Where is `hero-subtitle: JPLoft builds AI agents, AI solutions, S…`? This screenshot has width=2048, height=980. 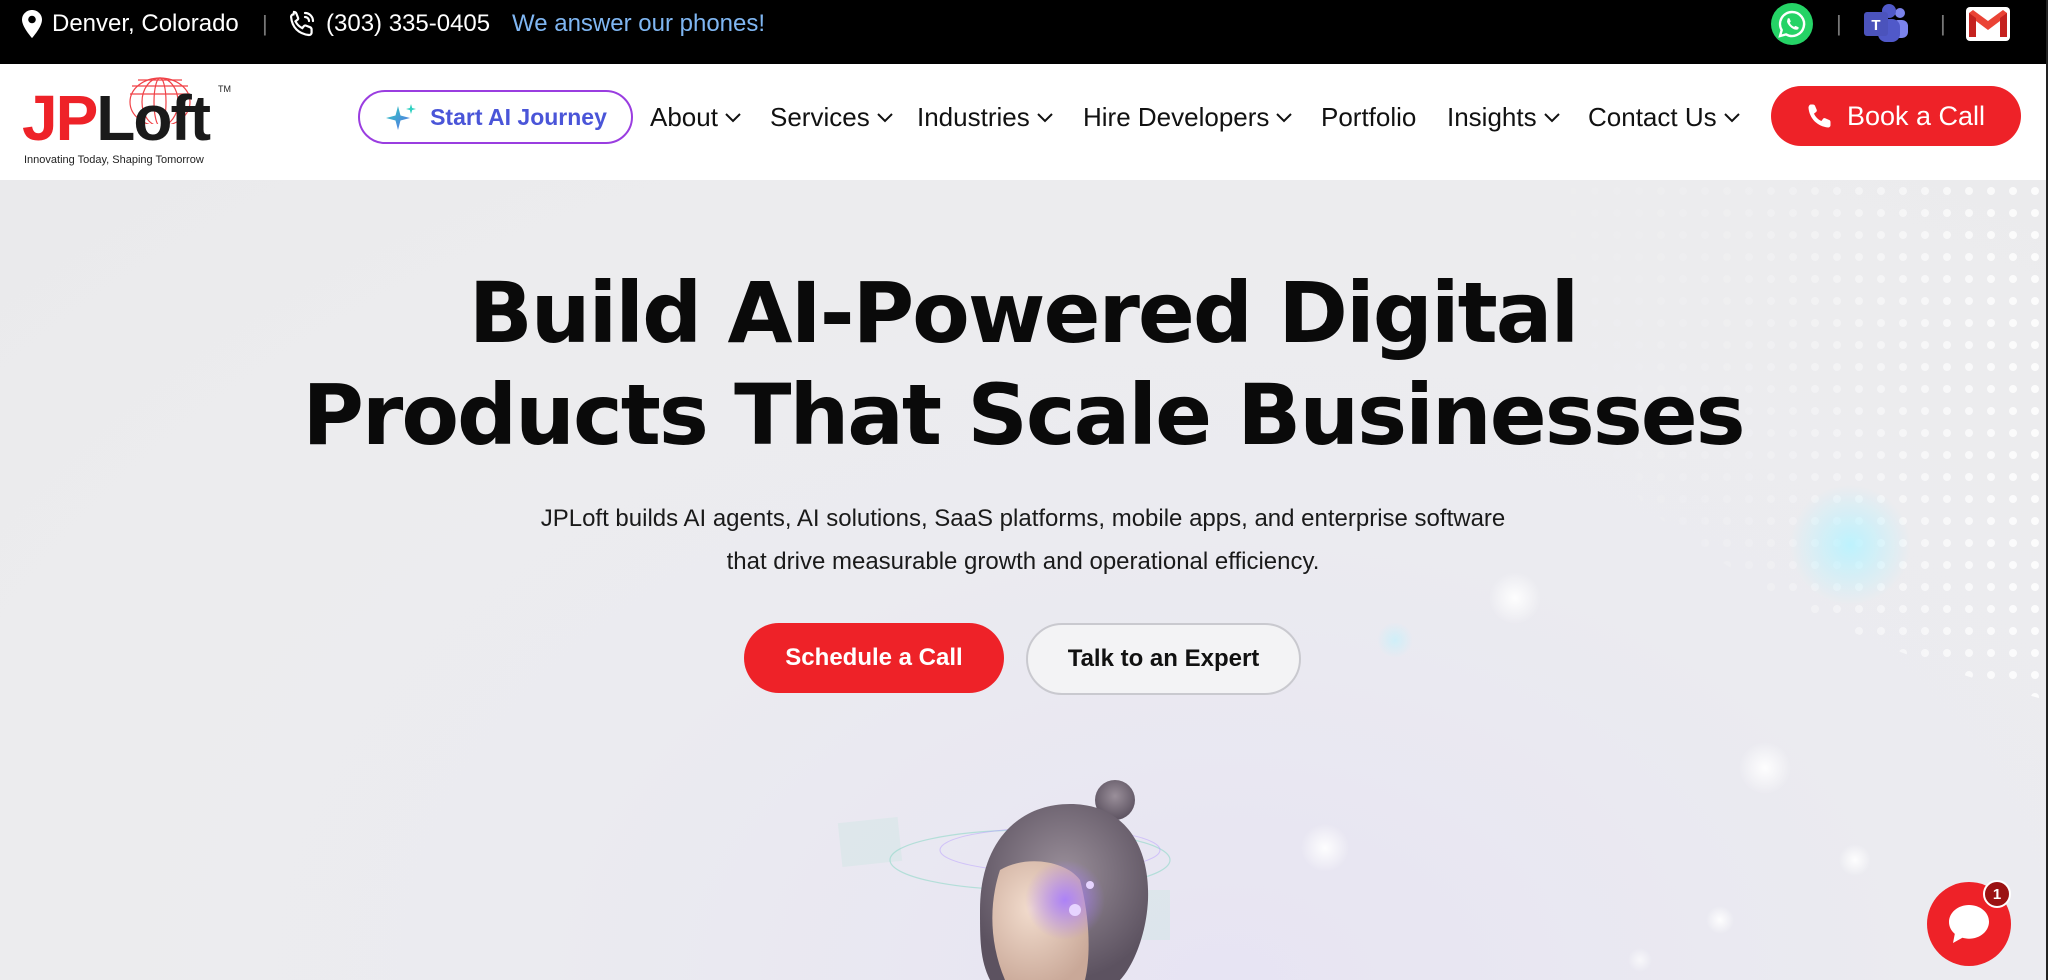
hero-subtitle: JPLoft builds AI agents, AI solutions, S… is located at coordinates (1023, 540).